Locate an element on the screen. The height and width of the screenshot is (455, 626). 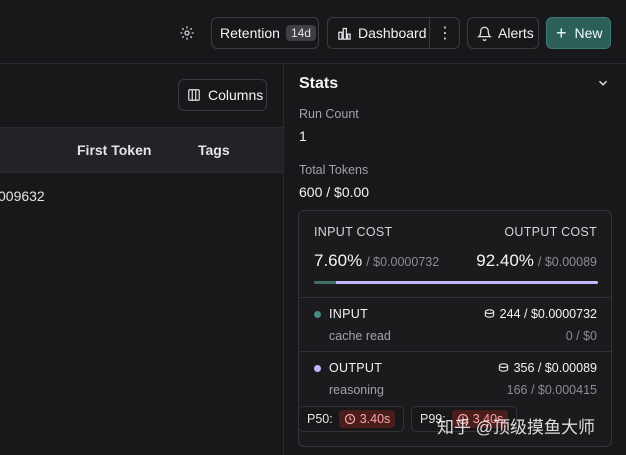
stats-title: Stats is located at coordinates (319, 83).